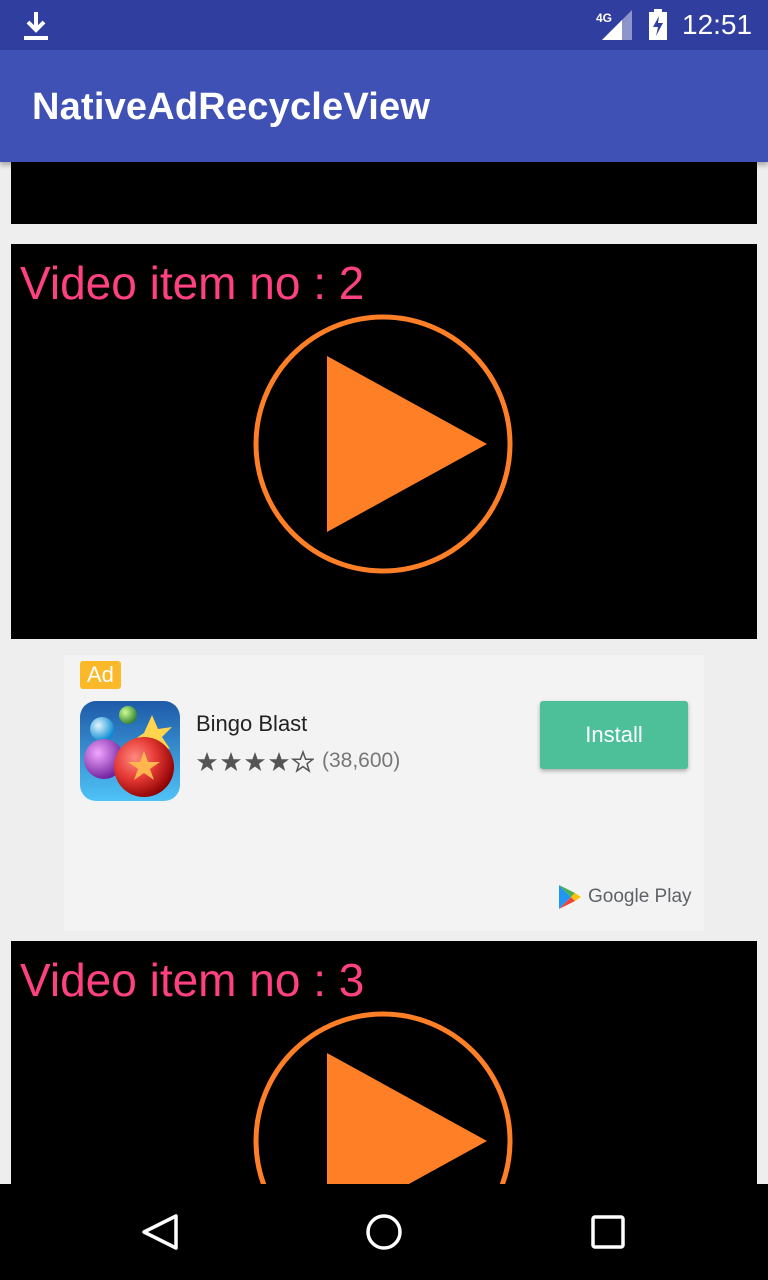  What do you see at coordinates (160, 1232) in the screenshot?
I see `back-icon` at bounding box center [160, 1232].